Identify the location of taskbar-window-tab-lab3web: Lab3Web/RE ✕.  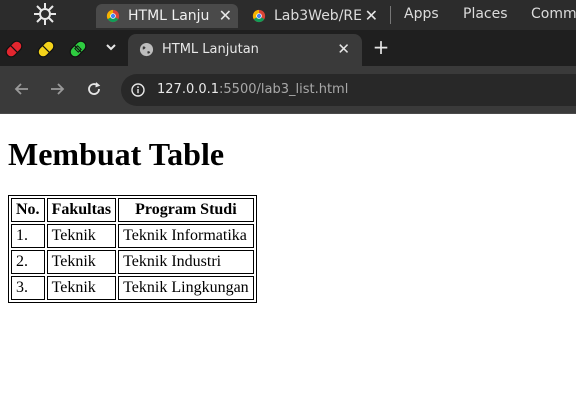
(313, 16).